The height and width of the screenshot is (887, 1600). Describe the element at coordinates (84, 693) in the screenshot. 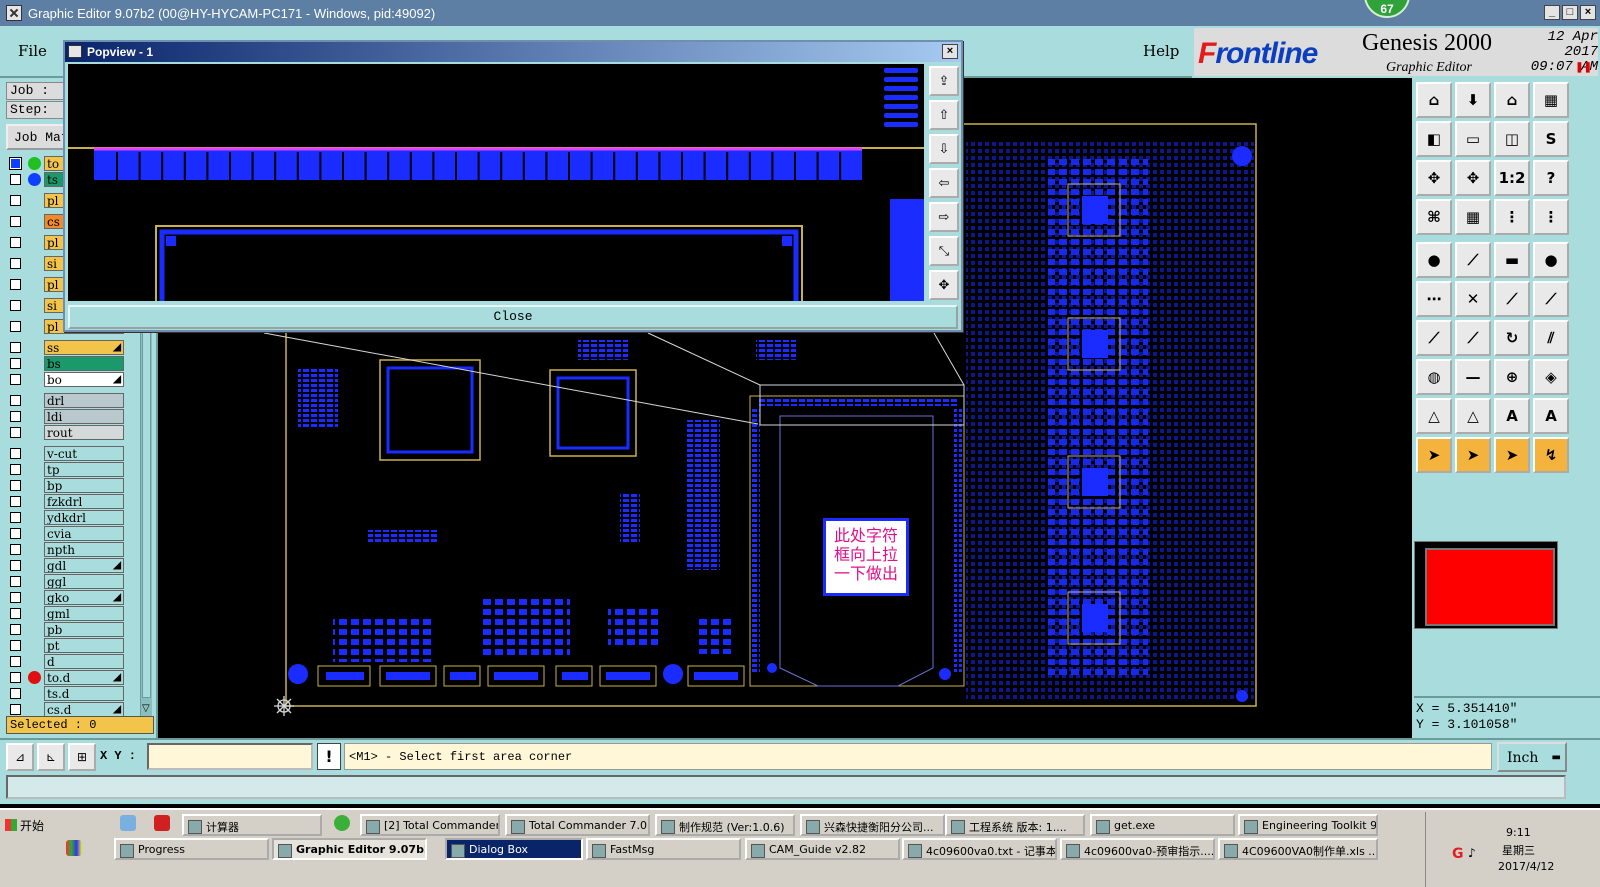

I see `layer-name: ts.d` at that location.